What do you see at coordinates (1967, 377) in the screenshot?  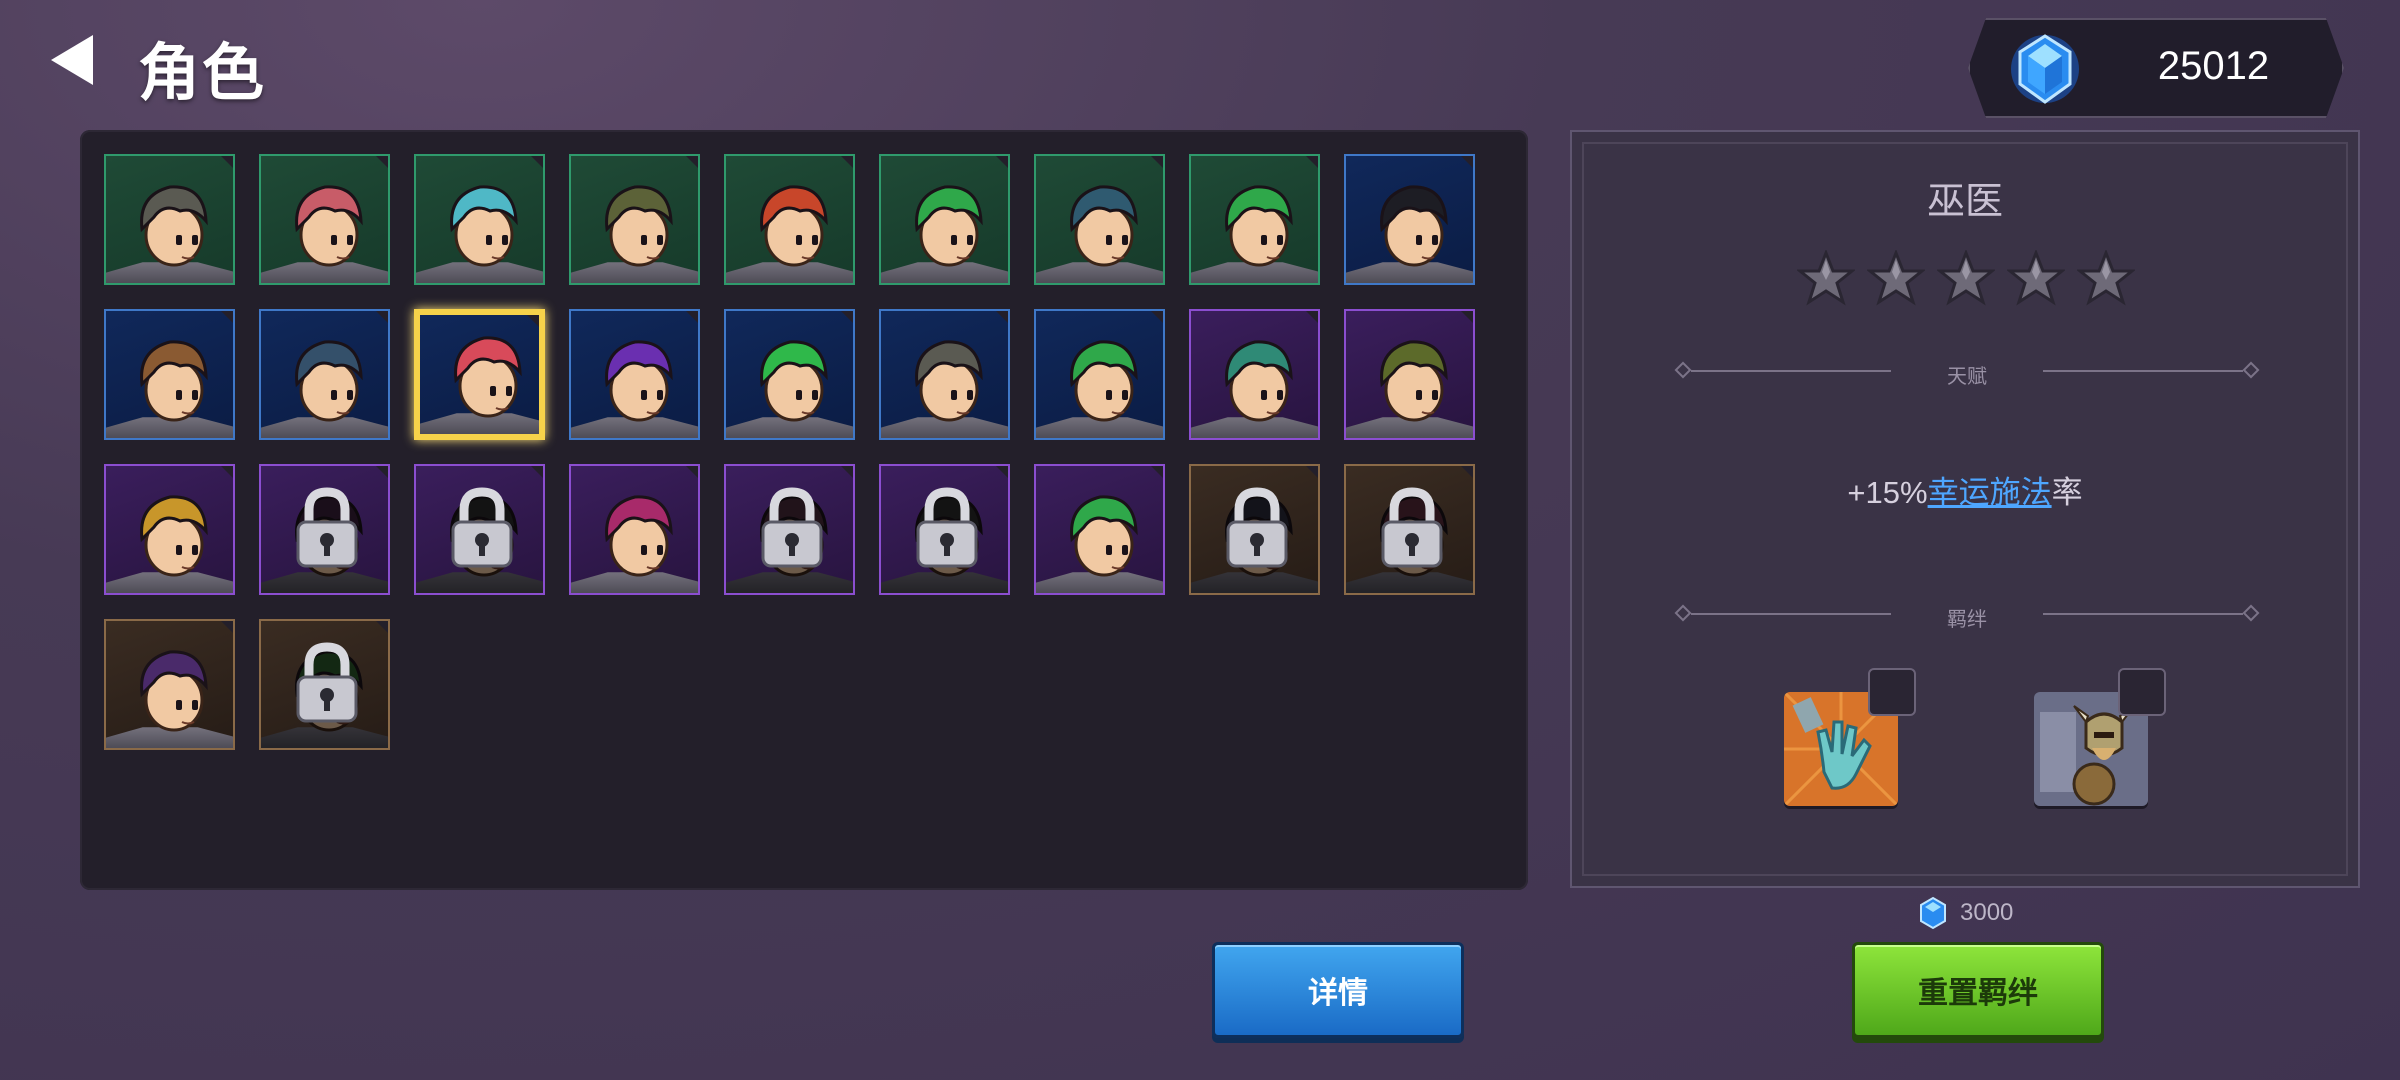 I see `talent-label: 天赋` at bounding box center [1967, 377].